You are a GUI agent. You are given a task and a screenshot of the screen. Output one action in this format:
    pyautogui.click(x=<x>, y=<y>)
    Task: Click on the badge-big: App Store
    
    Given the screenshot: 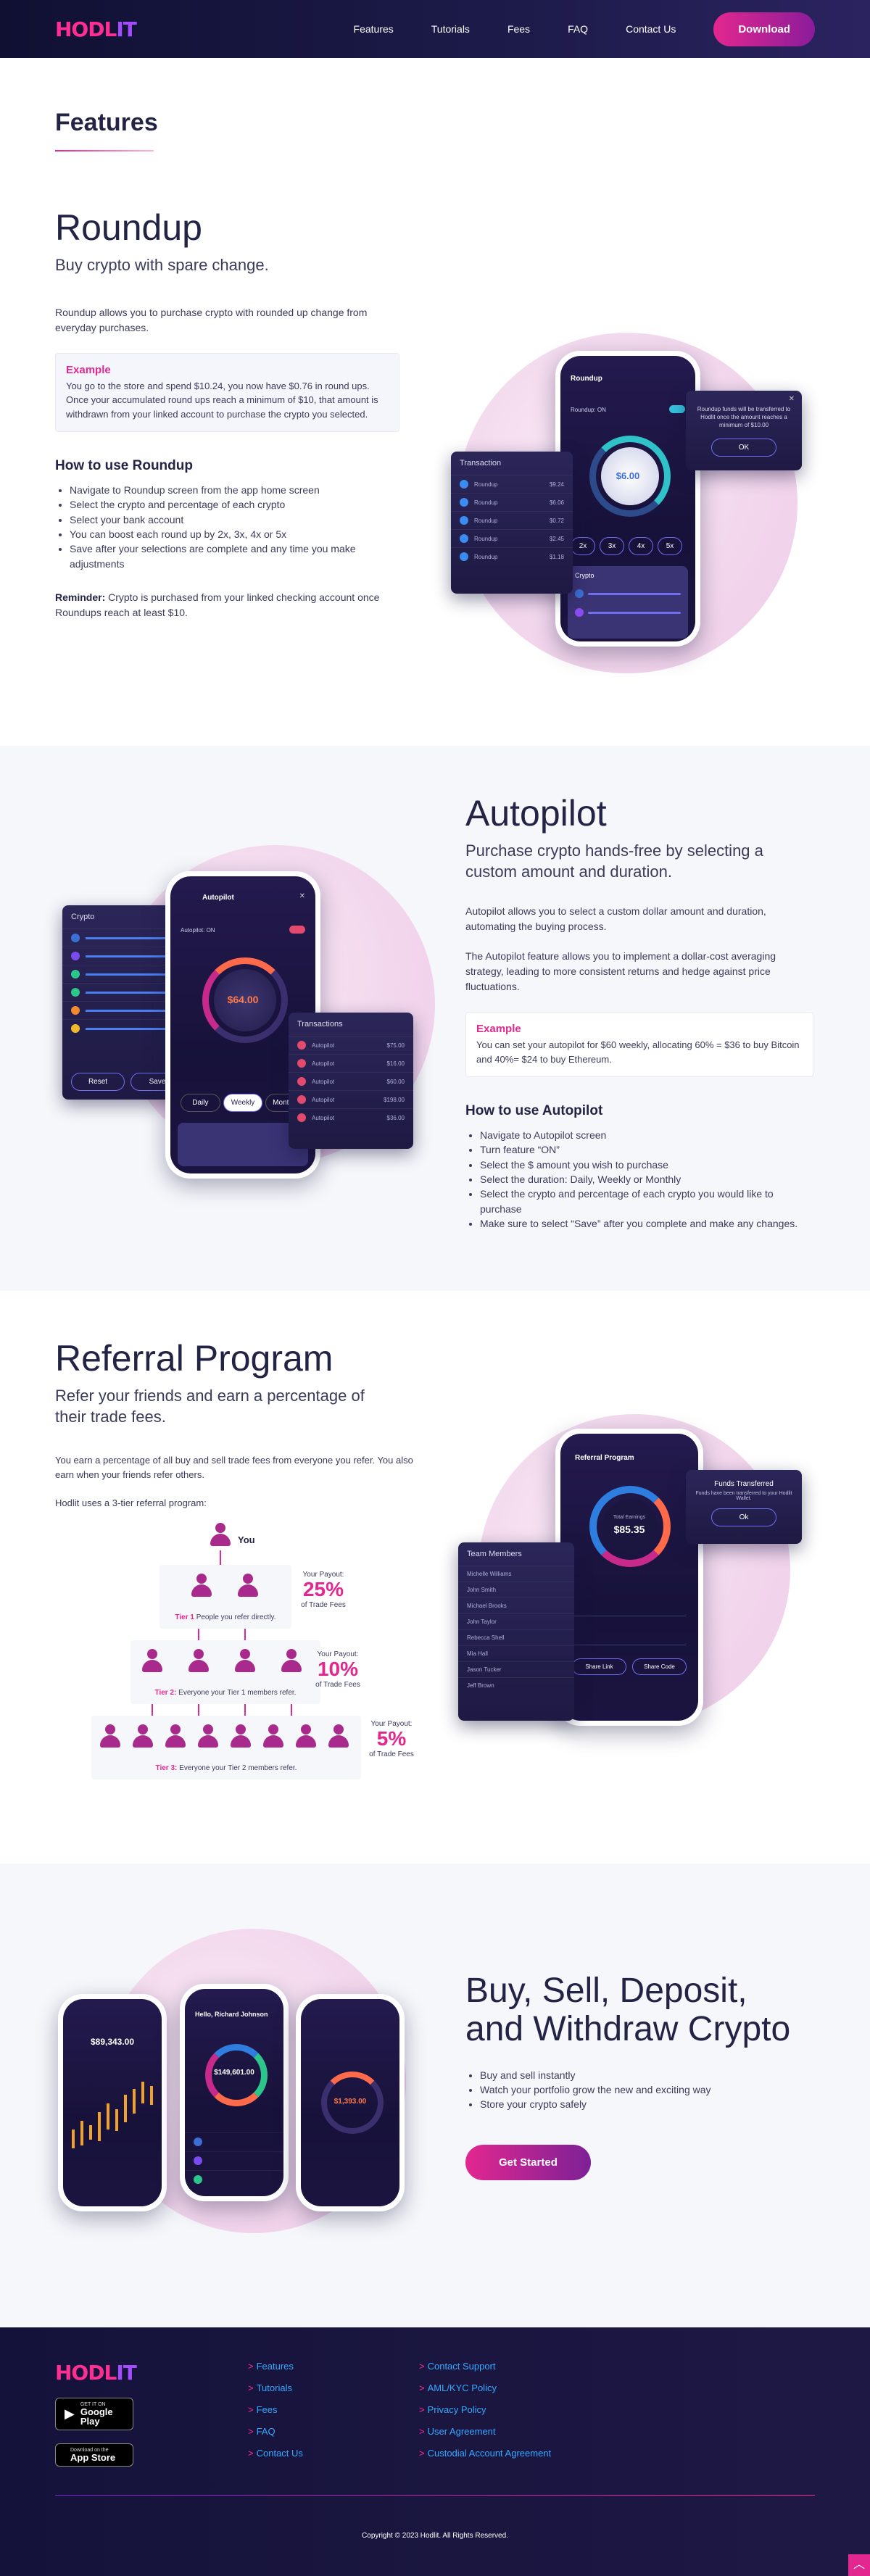 What is the action you would take?
    pyautogui.click(x=93, y=2457)
    